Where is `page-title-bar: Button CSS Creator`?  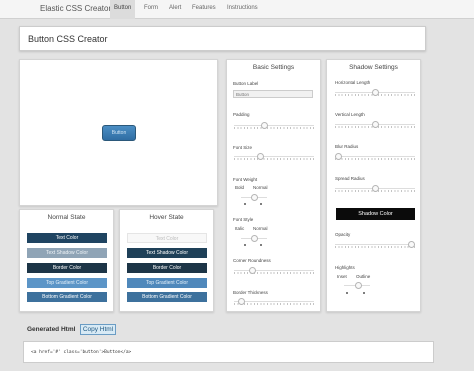 page-title-bar: Button CSS Creator is located at coordinates (222, 38).